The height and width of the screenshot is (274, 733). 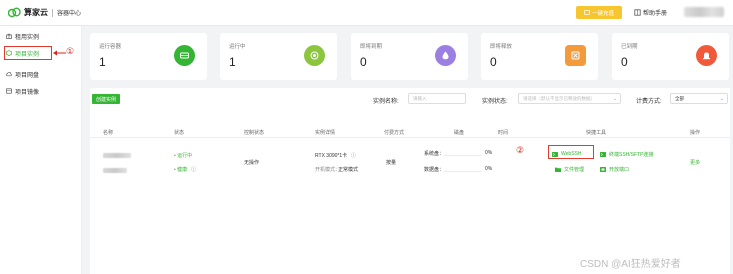 I want to click on brand-name: 算家云, so click(x=36, y=12).